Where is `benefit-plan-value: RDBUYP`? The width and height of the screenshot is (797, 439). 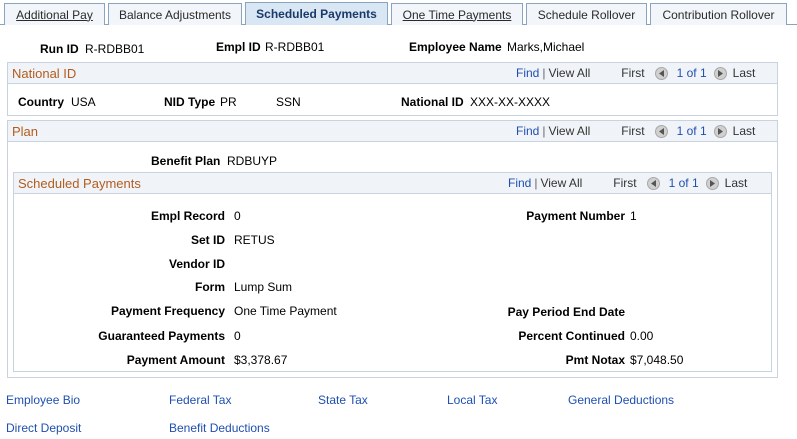
benefit-plan-value: RDBUYP is located at coordinates (252, 161).